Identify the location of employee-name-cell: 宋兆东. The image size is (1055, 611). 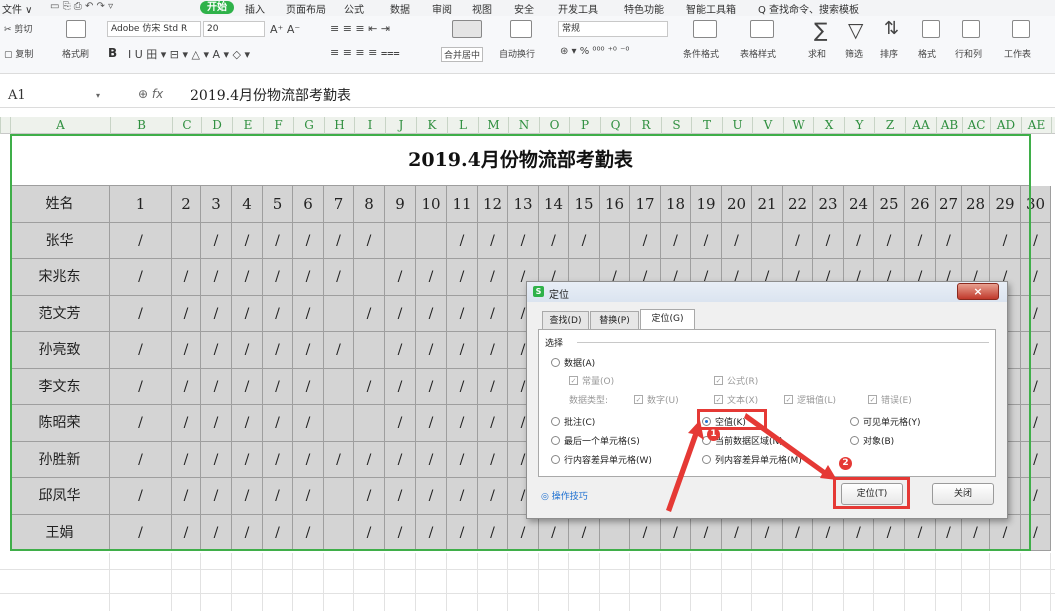
(60, 277).